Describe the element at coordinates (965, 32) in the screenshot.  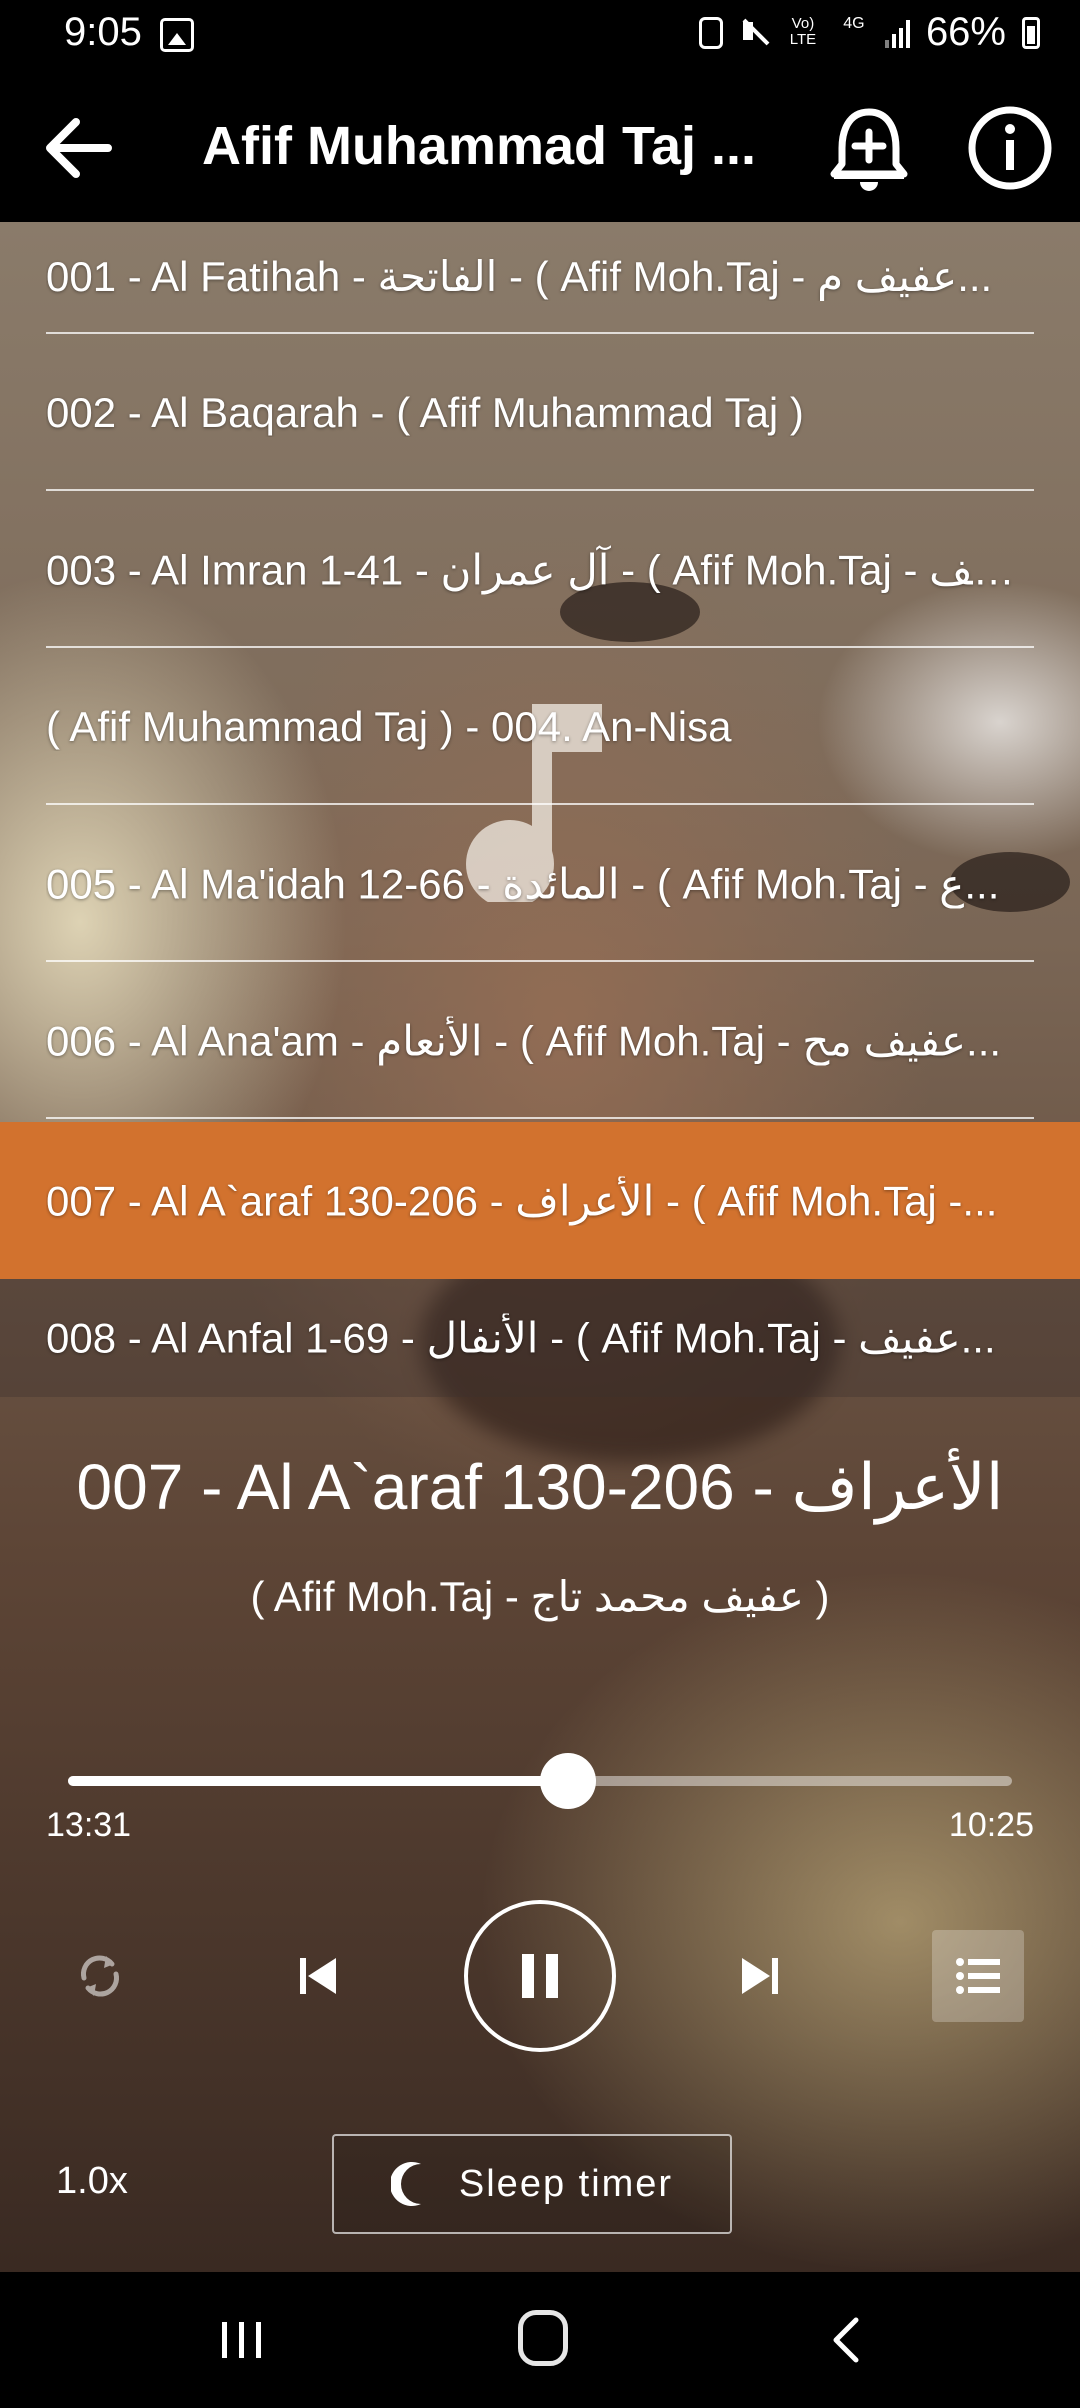
I see `battery-percent: 66%` at that location.